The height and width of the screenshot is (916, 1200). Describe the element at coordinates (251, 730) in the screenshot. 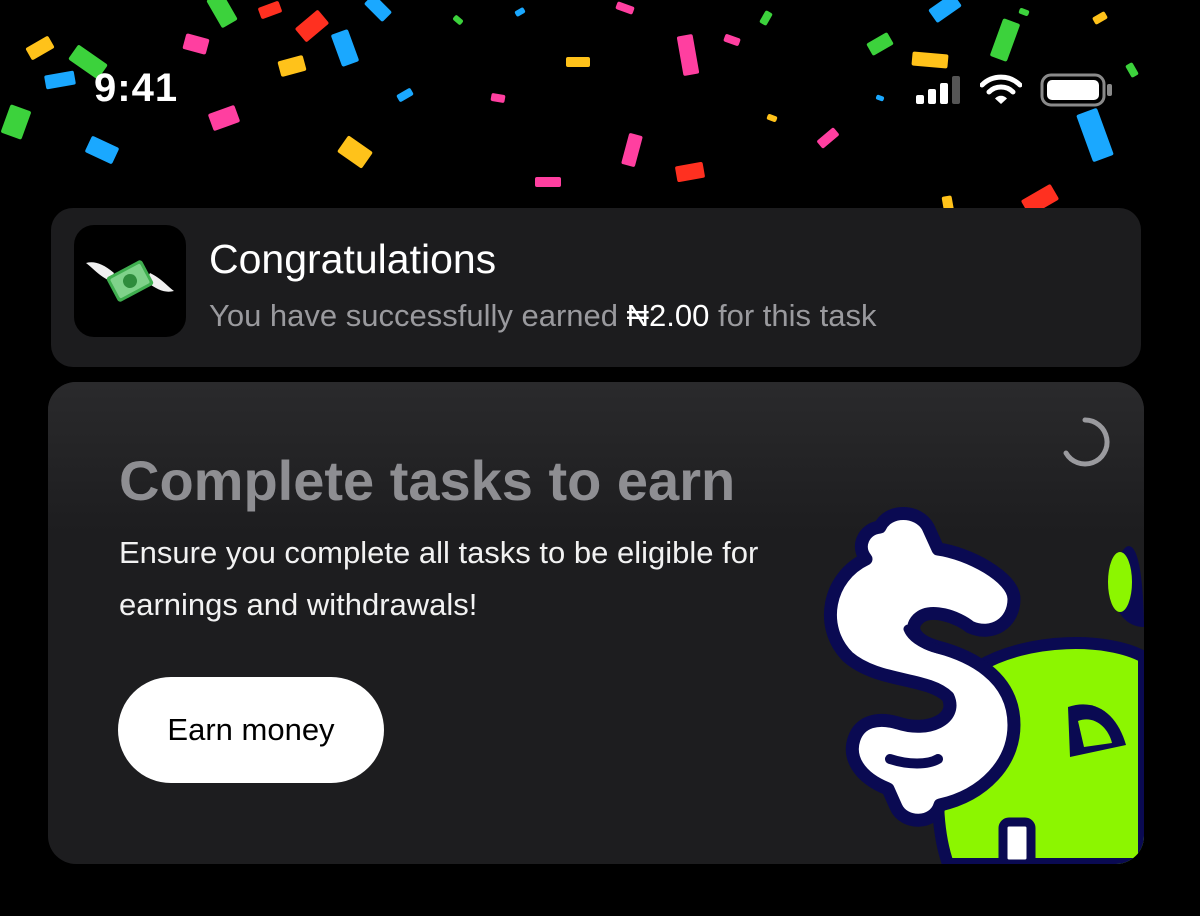

I see `earn-money-button: Earn money` at that location.